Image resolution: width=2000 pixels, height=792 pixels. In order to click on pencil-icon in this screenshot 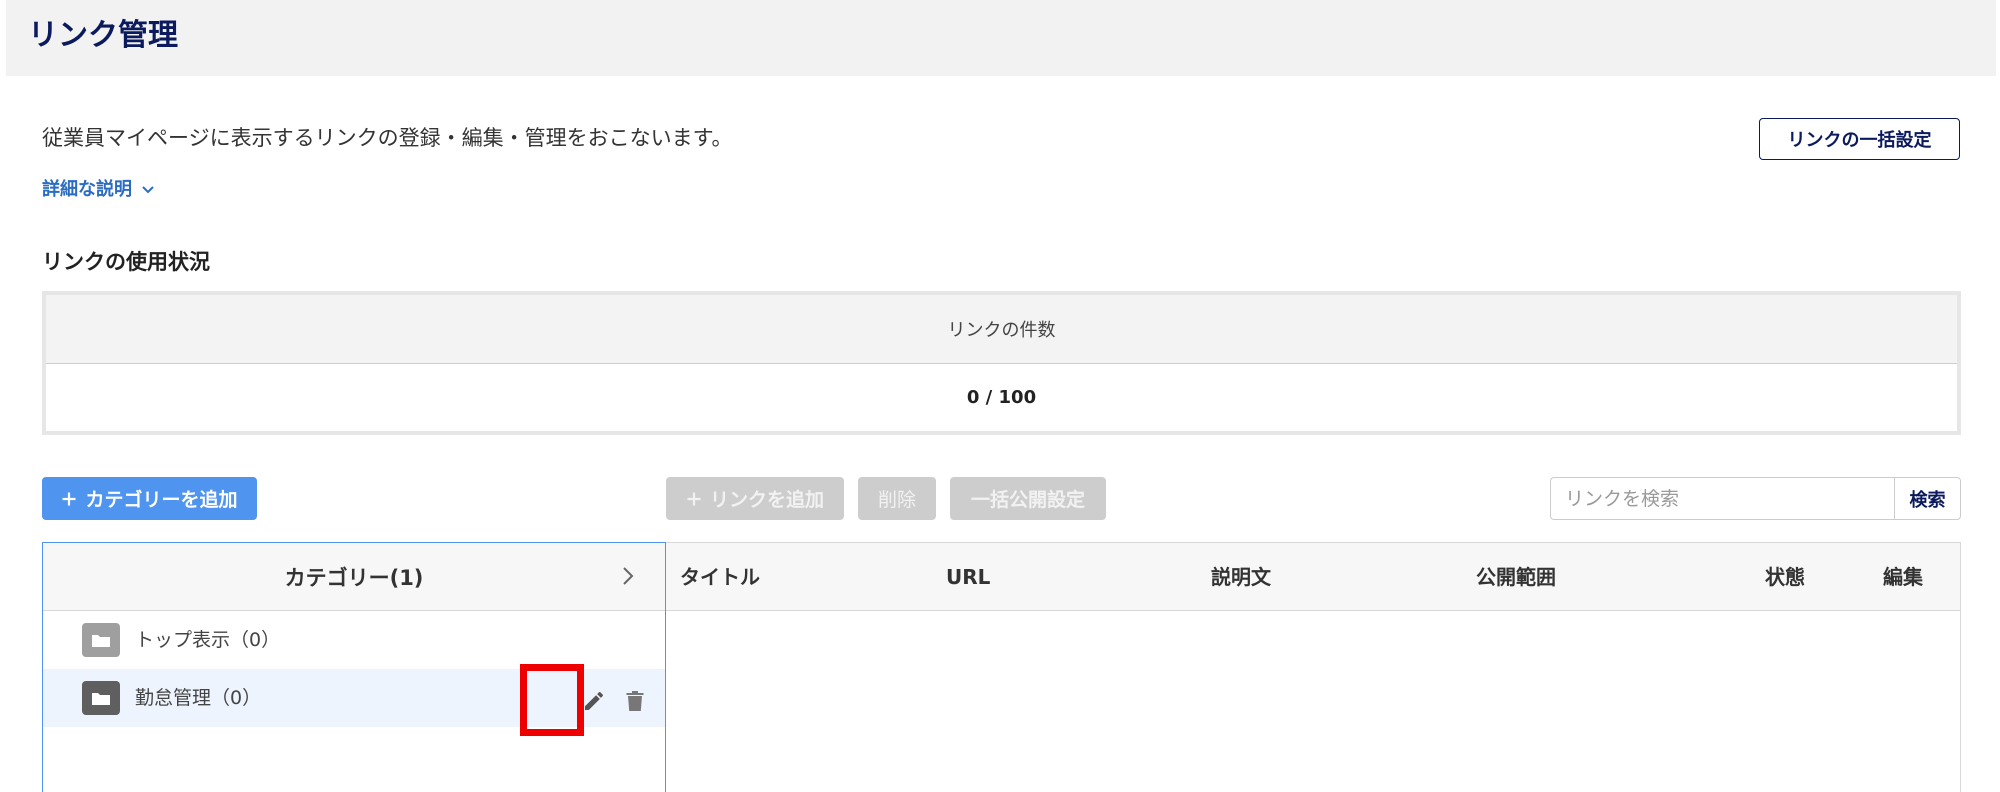, I will do `click(594, 701)`.